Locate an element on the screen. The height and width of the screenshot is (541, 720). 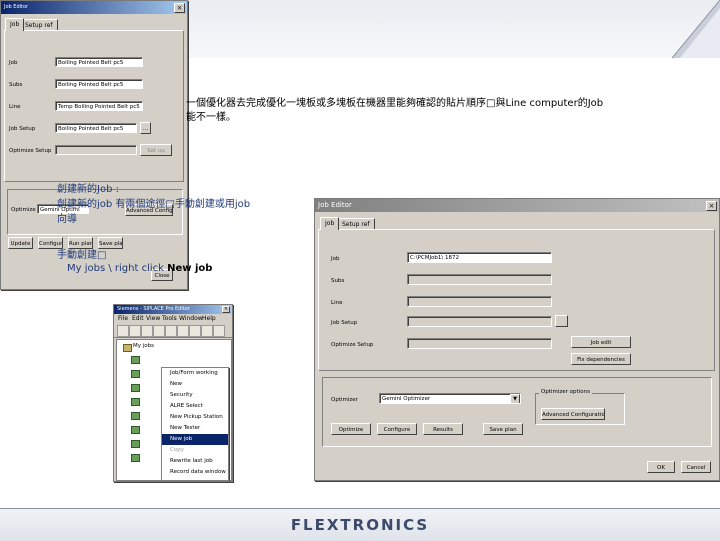
job-edit-button: Job edit is located at coordinates (601, 342).